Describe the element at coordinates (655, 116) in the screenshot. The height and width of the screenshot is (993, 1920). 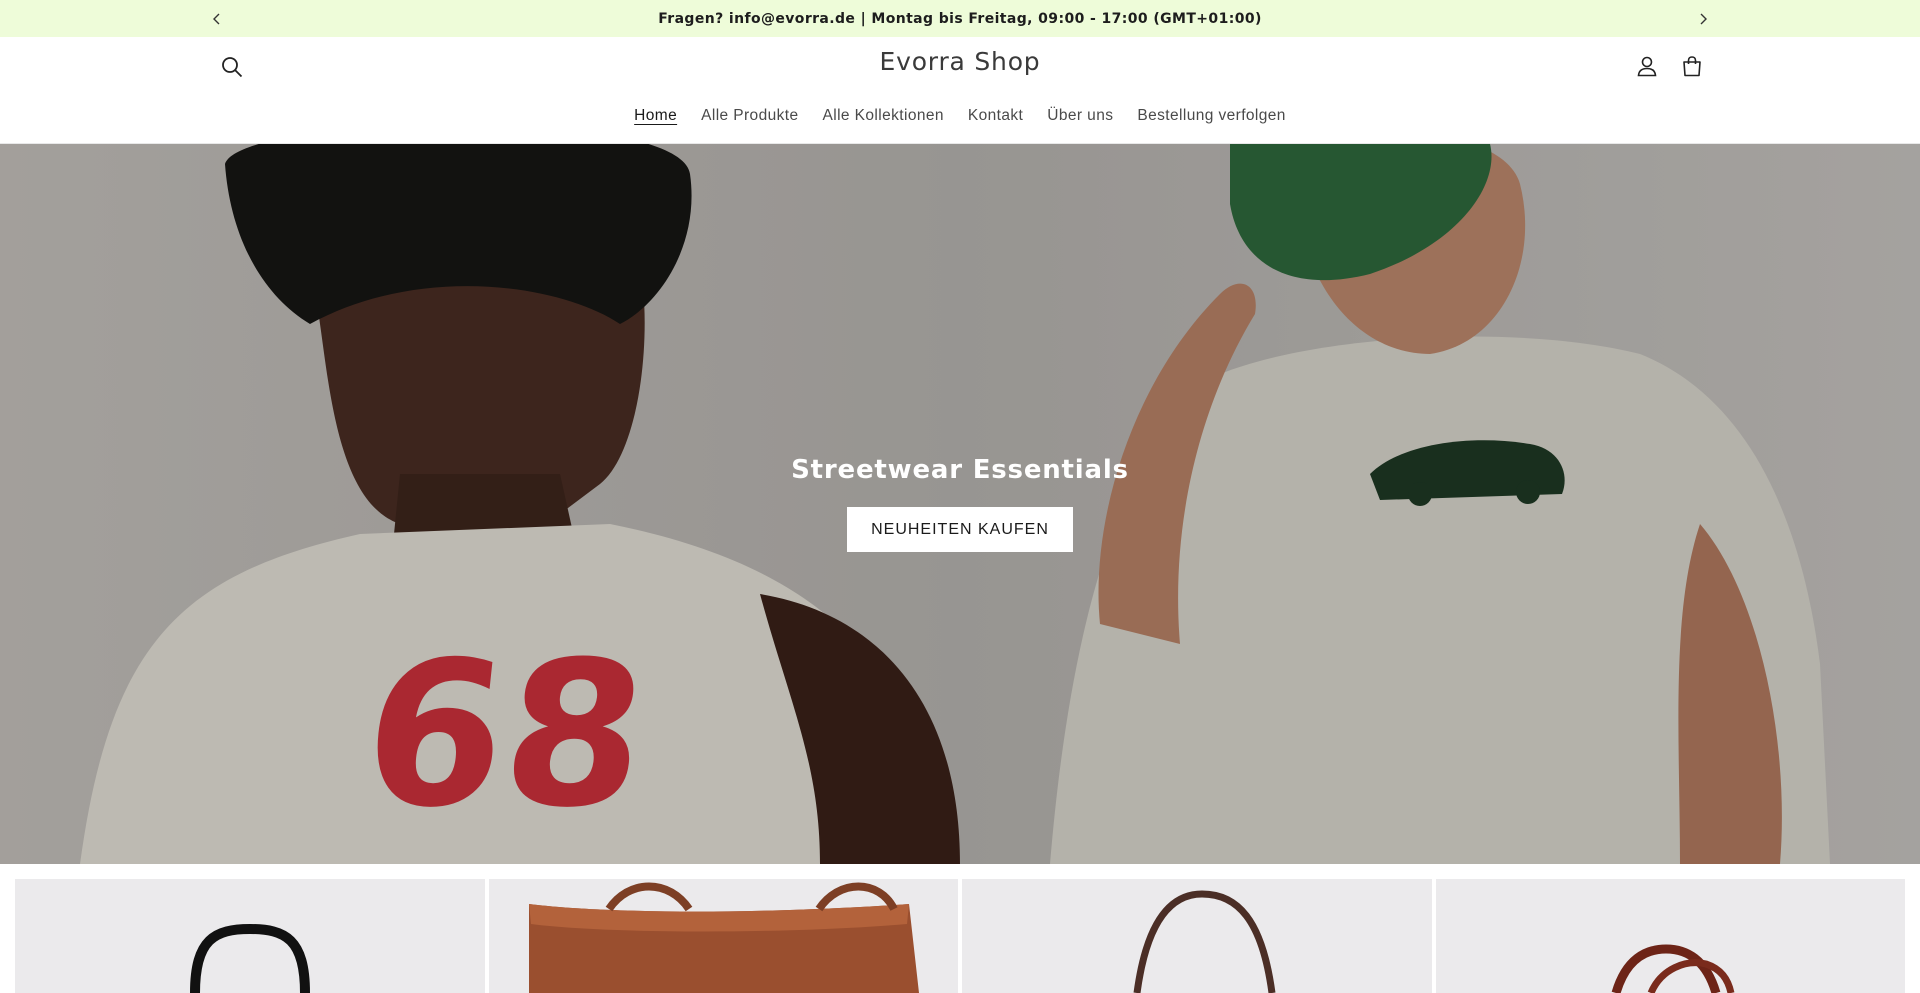
I see `nav-item-home: Home` at that location.